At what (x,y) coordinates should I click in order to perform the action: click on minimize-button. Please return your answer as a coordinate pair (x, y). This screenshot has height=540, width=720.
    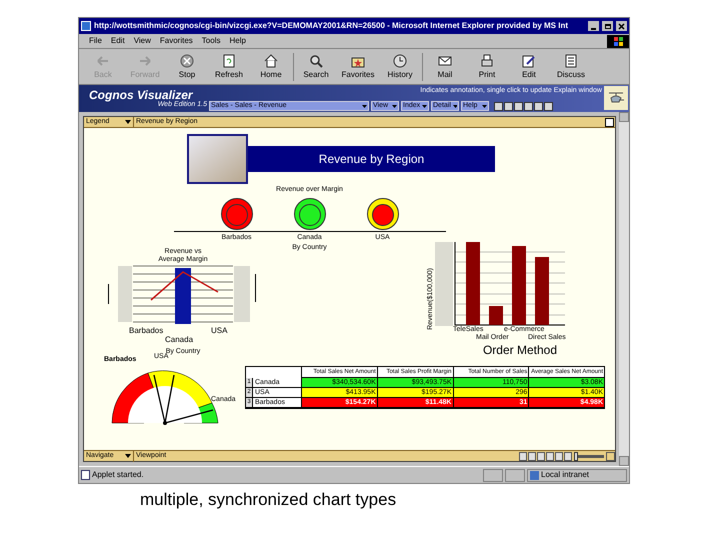
    Looking at the image, I should click on (593, 26).